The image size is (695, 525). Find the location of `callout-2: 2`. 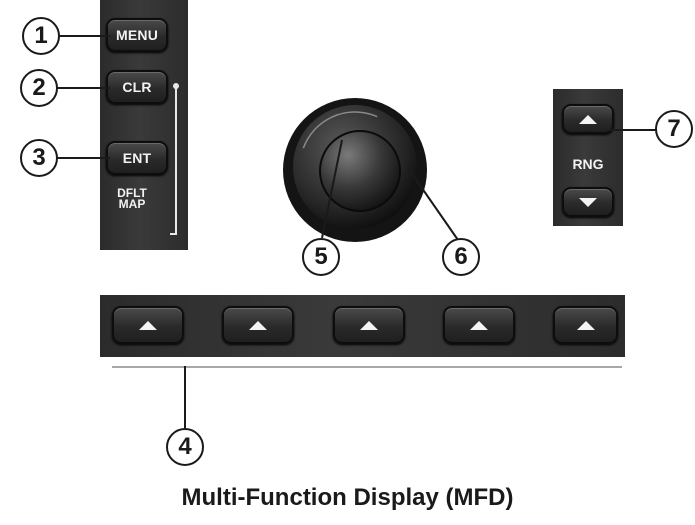

callout-2: 2 is located at coordinates (39, 88).